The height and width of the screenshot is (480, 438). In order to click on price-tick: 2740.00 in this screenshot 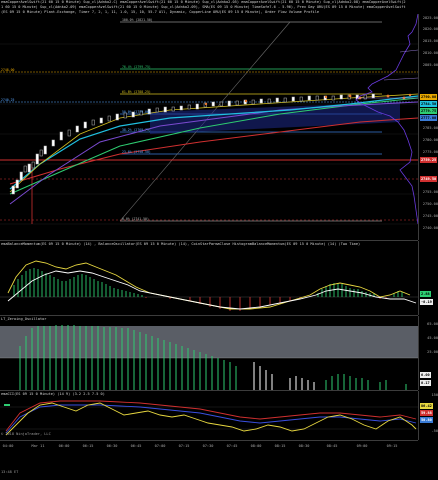, I will do `click(430, 228)`.